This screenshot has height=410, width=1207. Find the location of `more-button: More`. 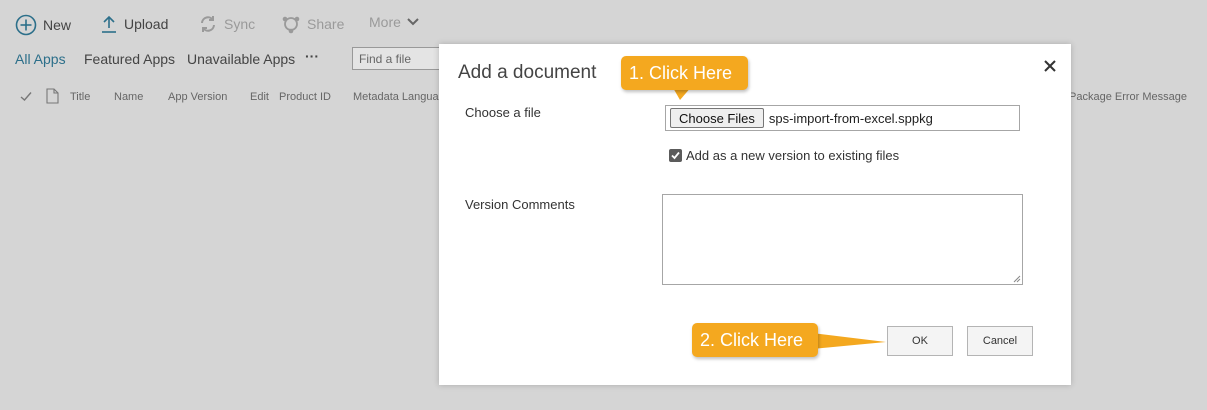

more-button: More is located at coordinates (397, 22).